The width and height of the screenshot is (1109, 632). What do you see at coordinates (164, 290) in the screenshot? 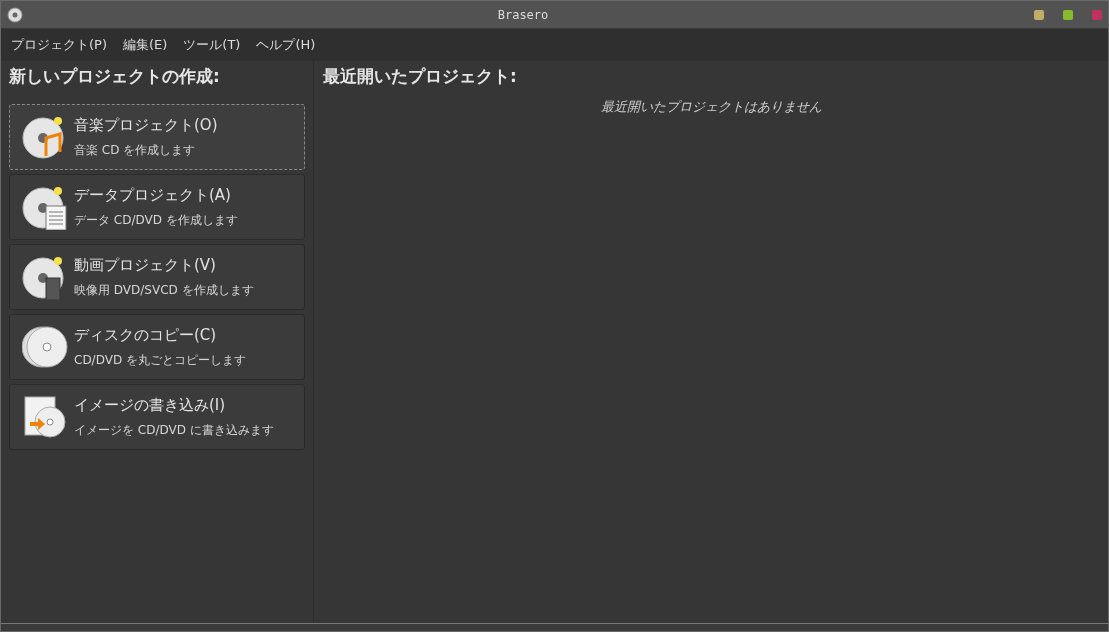
I see `project-description: 映像用 DVD/SVCD を作成します` at bounding box center [164, 290].